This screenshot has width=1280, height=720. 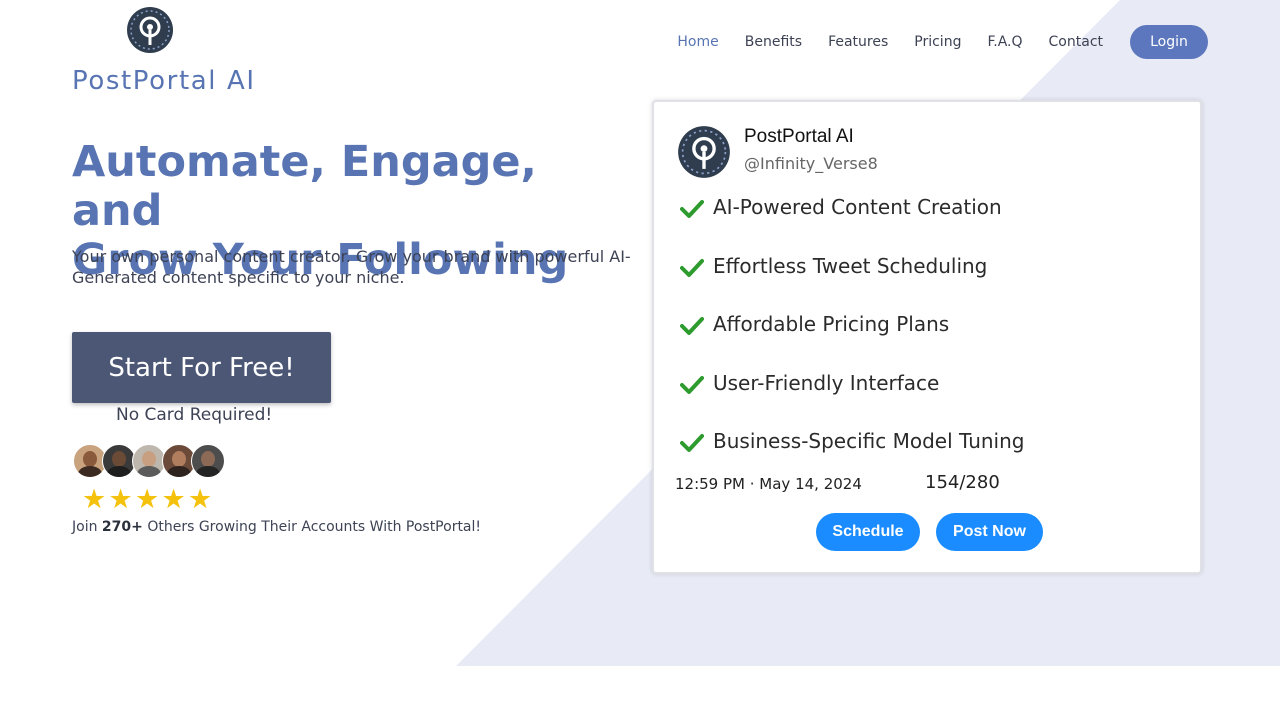 What do you see at coordinates (799, 136) in the screenshot?
I see `card-account-name: PostPortal AI` at bounding box center [799, 136].